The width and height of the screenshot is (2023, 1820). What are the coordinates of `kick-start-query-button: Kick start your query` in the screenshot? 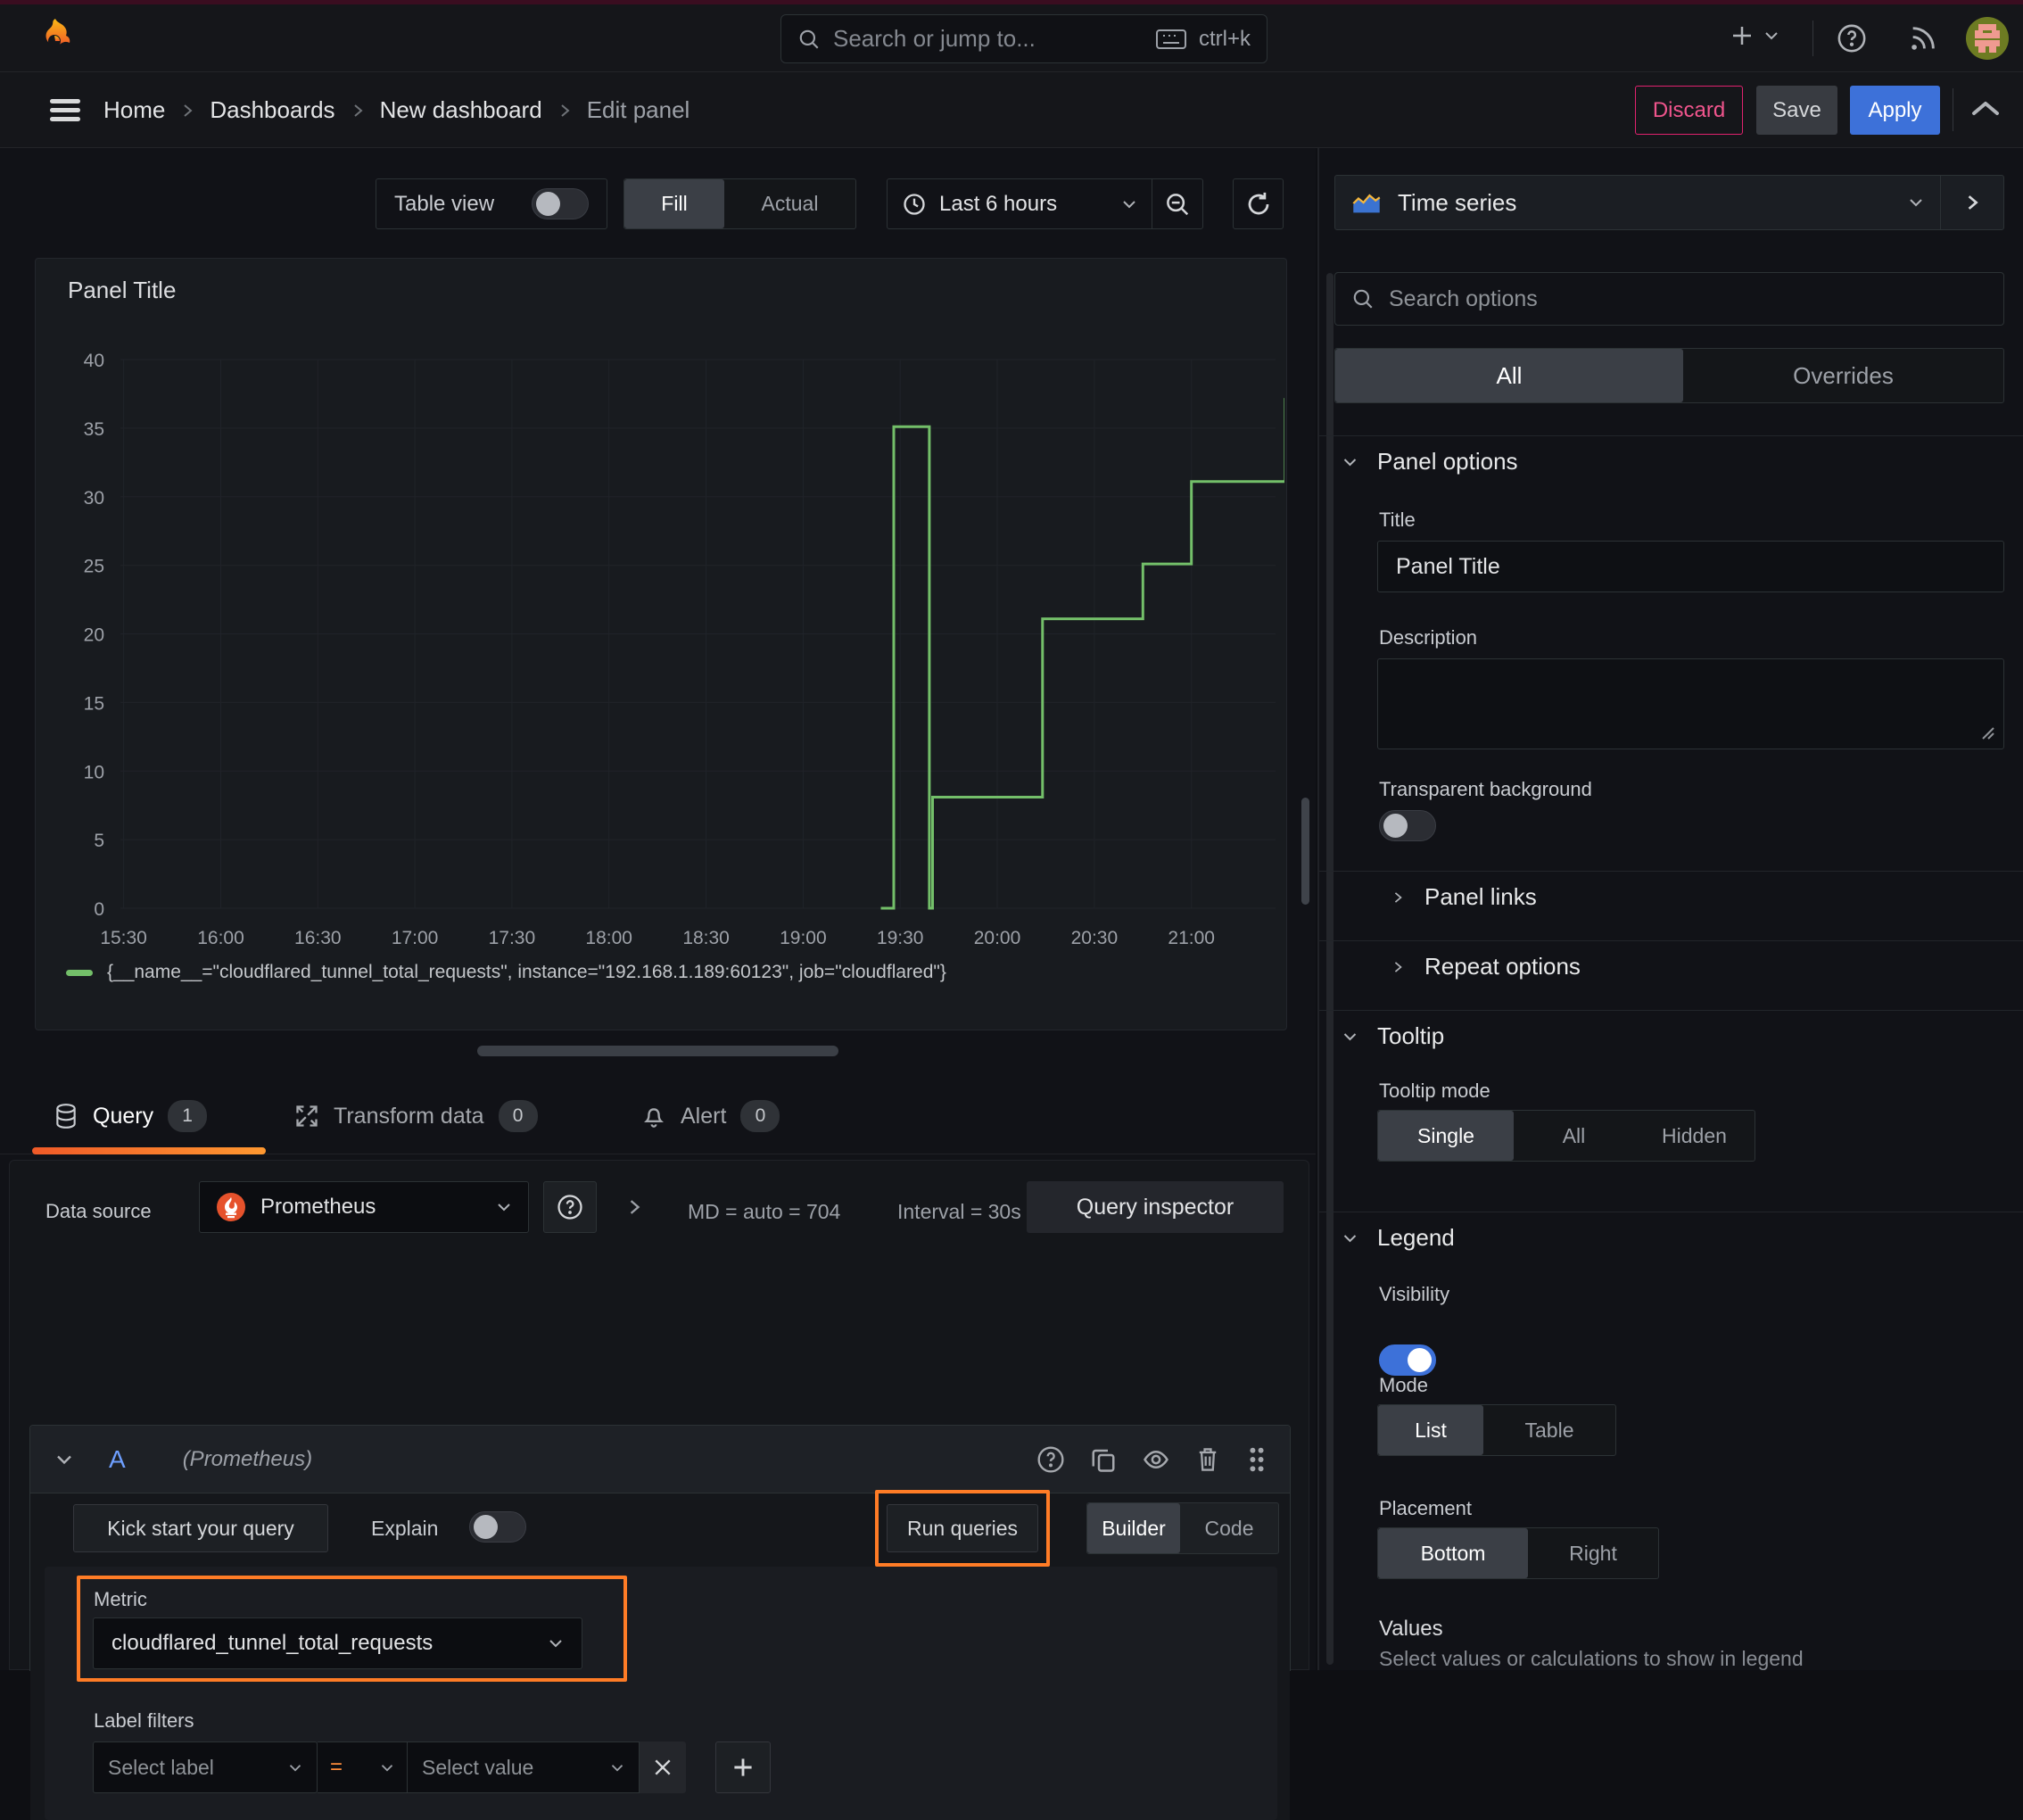 It's located at (200, 1528).